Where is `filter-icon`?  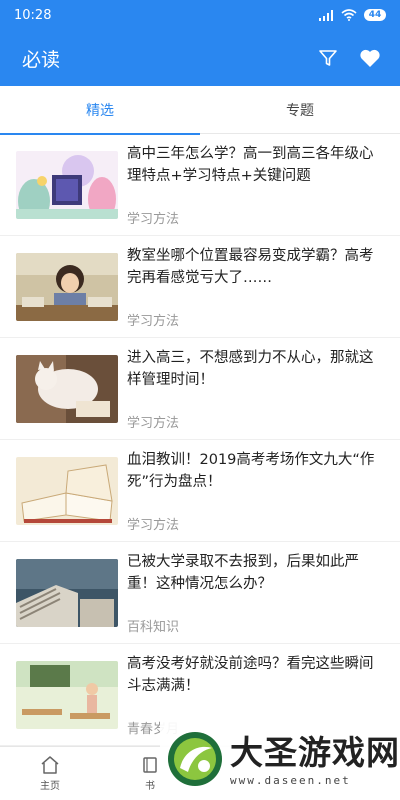 filter-icon is located at coordinates (328, 58).